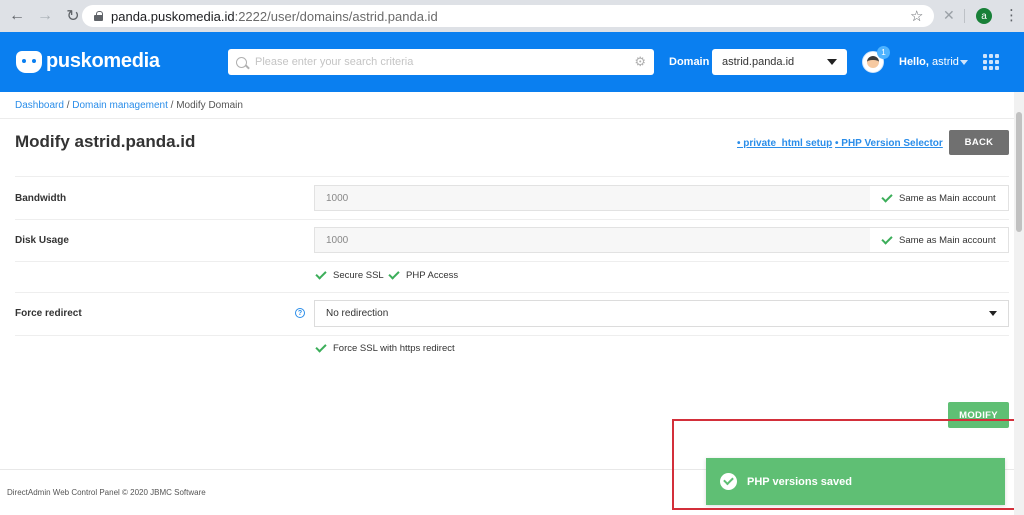  What do you see at coordinates (39, 105) in the screenshot?
I see `breadcrumb-dashboard: Dashboard` at bounding box center [39, 105].